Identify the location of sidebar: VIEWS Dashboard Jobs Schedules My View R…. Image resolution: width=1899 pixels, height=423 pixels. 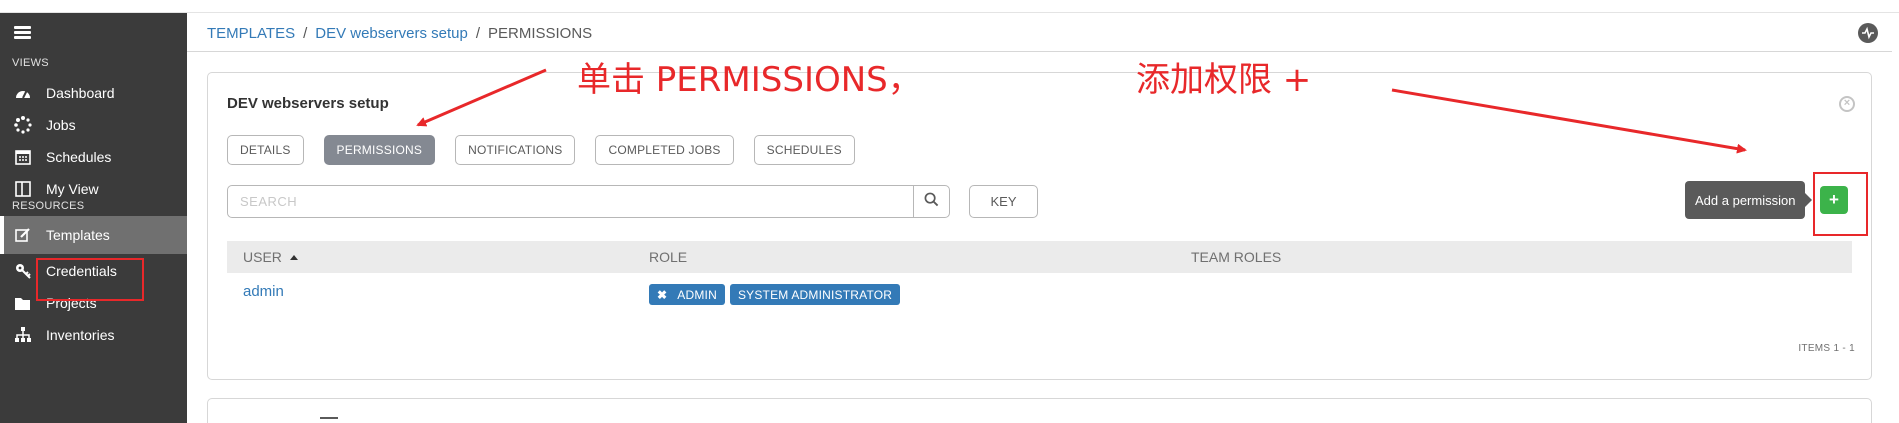
(93, 217).